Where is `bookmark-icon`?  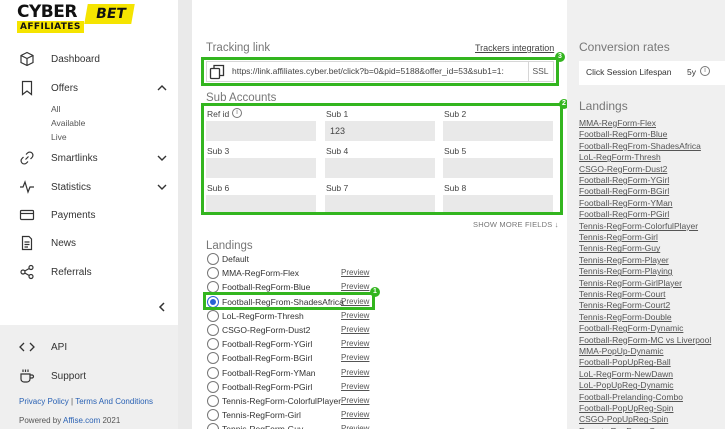 bookmark-icon is located at coordinates (27, 88).